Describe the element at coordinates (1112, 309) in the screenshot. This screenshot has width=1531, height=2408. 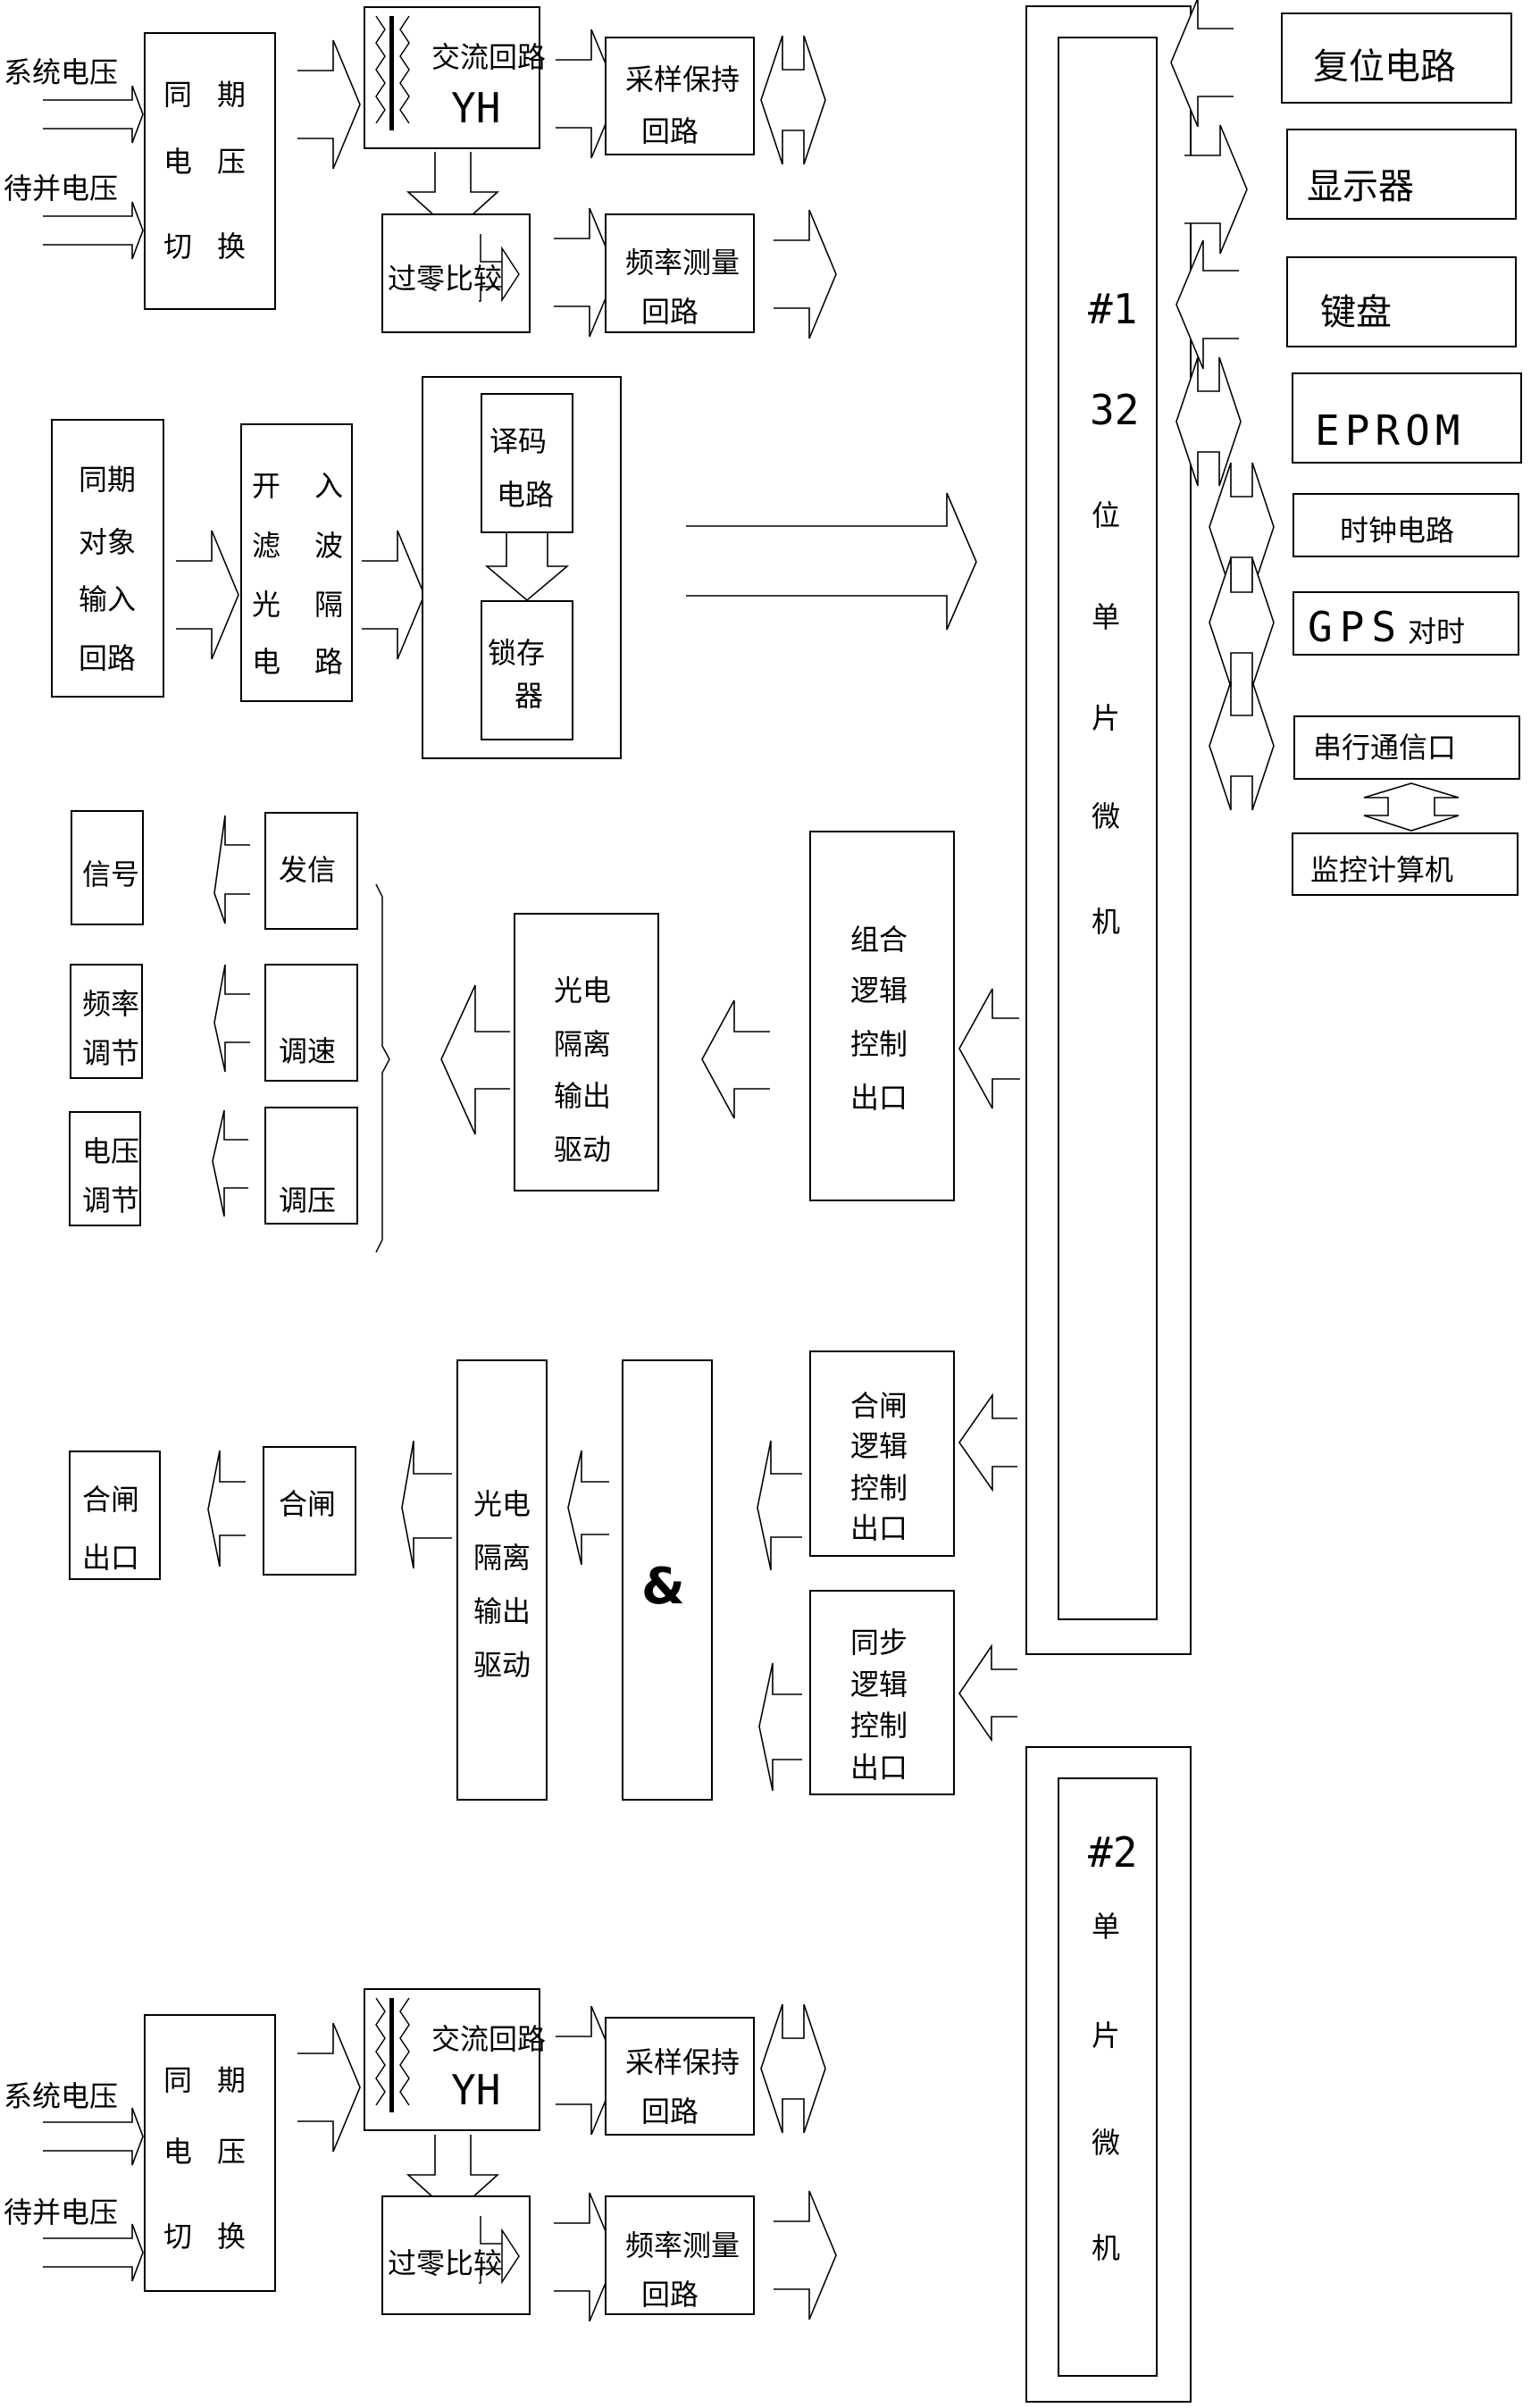
I see `mcu1-id: #1` at that location.